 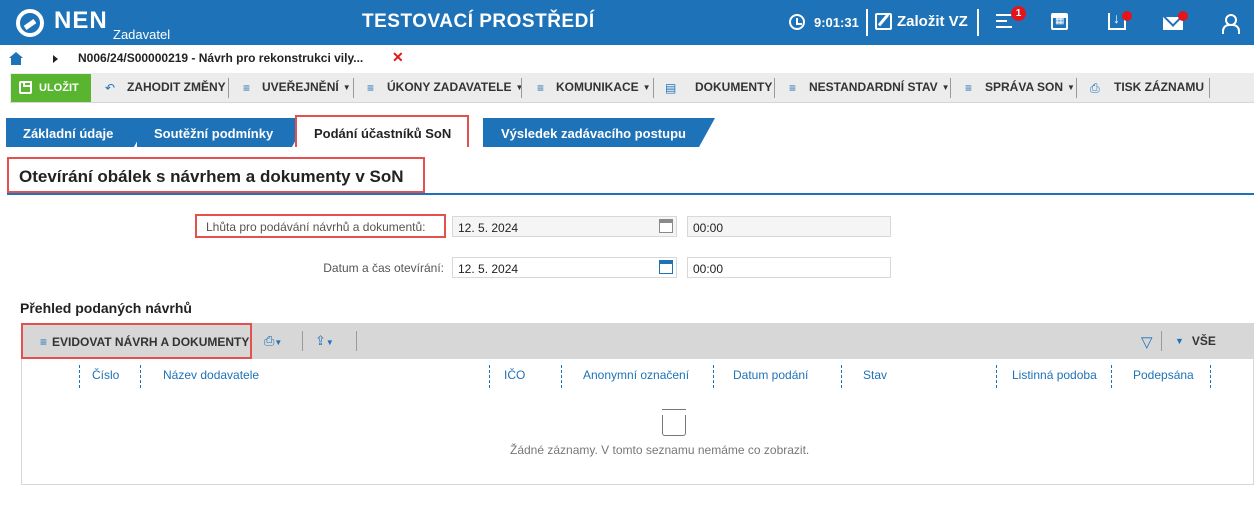 I want to click on tab-competition-conditions: Soutěžní podmínky, so click(x=222, y=132).